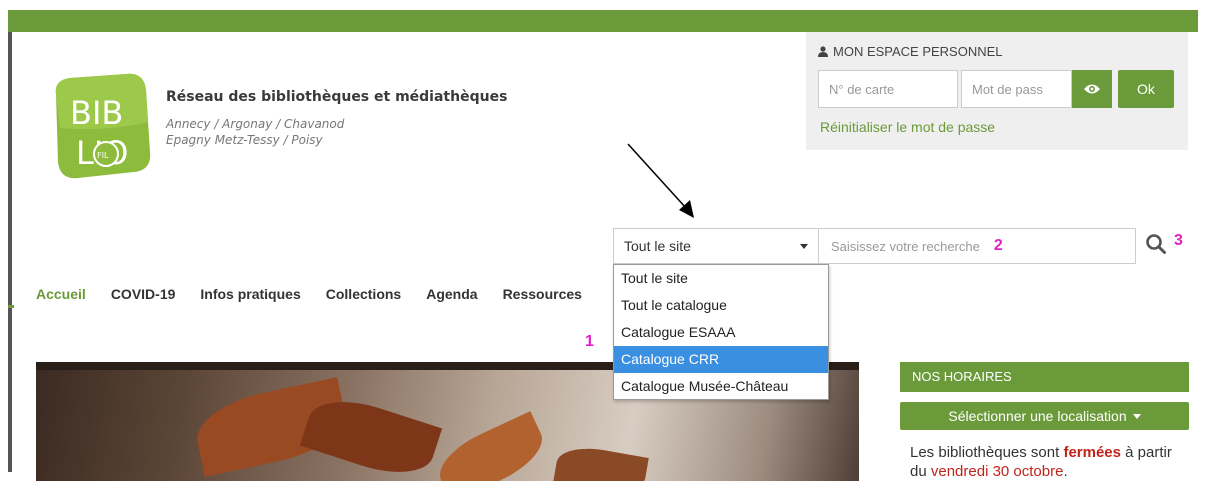  What do you see at coordinates (1156, 244) in the screenshot?
I see `search-icon` at bounding box center [1156, 244].